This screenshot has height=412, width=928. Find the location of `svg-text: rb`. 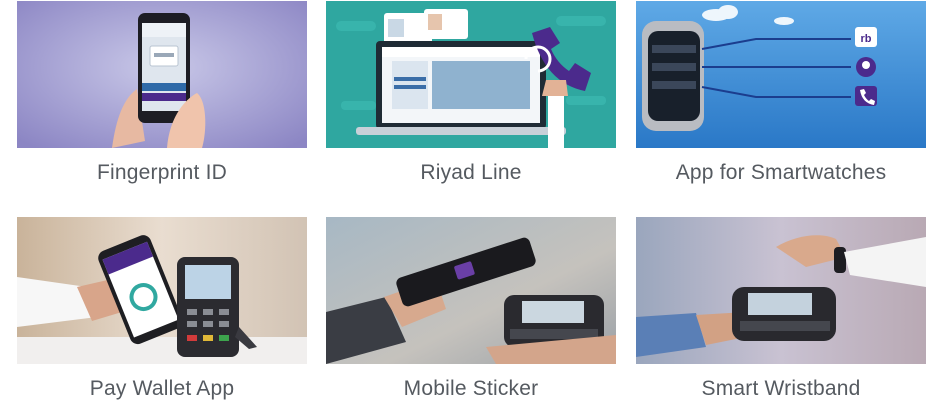

svg-text: rb is located at coordinates (866, 39).